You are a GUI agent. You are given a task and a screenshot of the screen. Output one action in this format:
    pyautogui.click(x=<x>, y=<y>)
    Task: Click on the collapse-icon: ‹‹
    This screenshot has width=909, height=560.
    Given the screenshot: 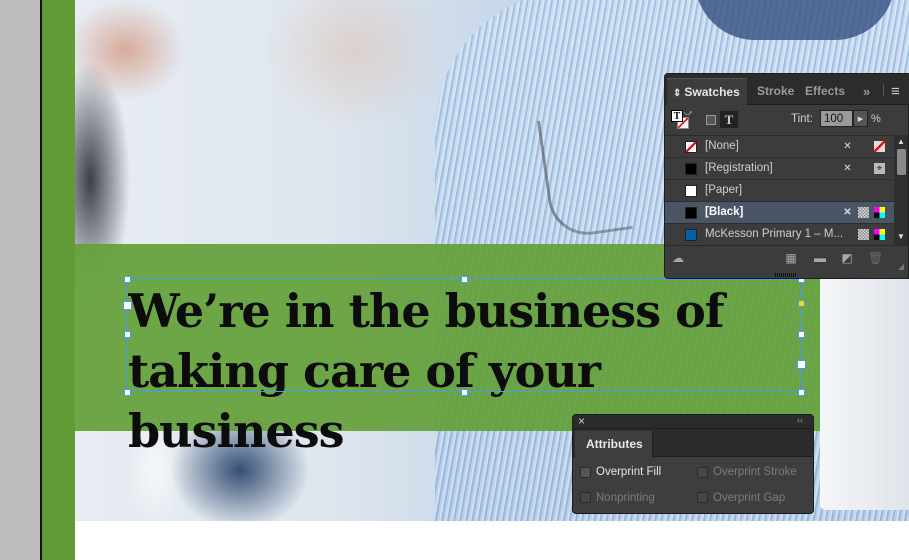 What is the action you would take?
    pyautogui.click(x=800, y=420)
    